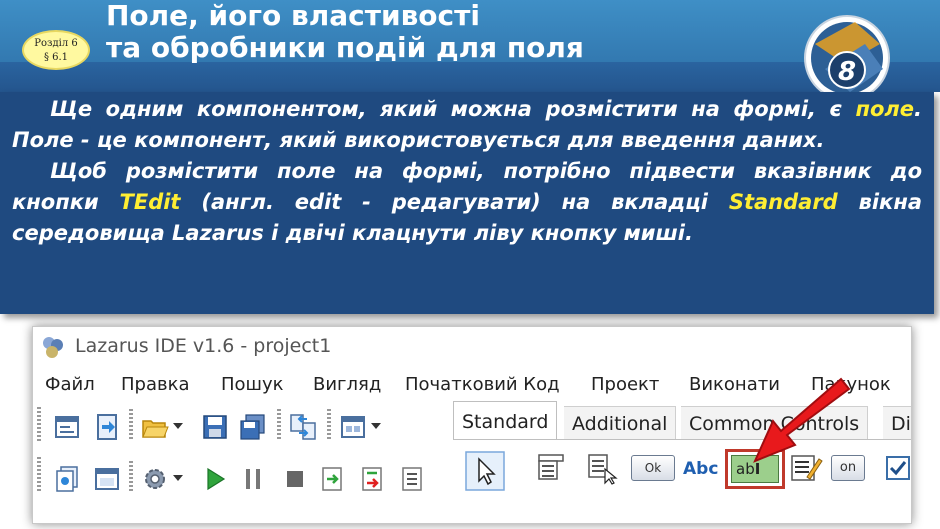  Describe the element at coordinates (215, 479) in the screenshot. I see `run-icon` at that location.